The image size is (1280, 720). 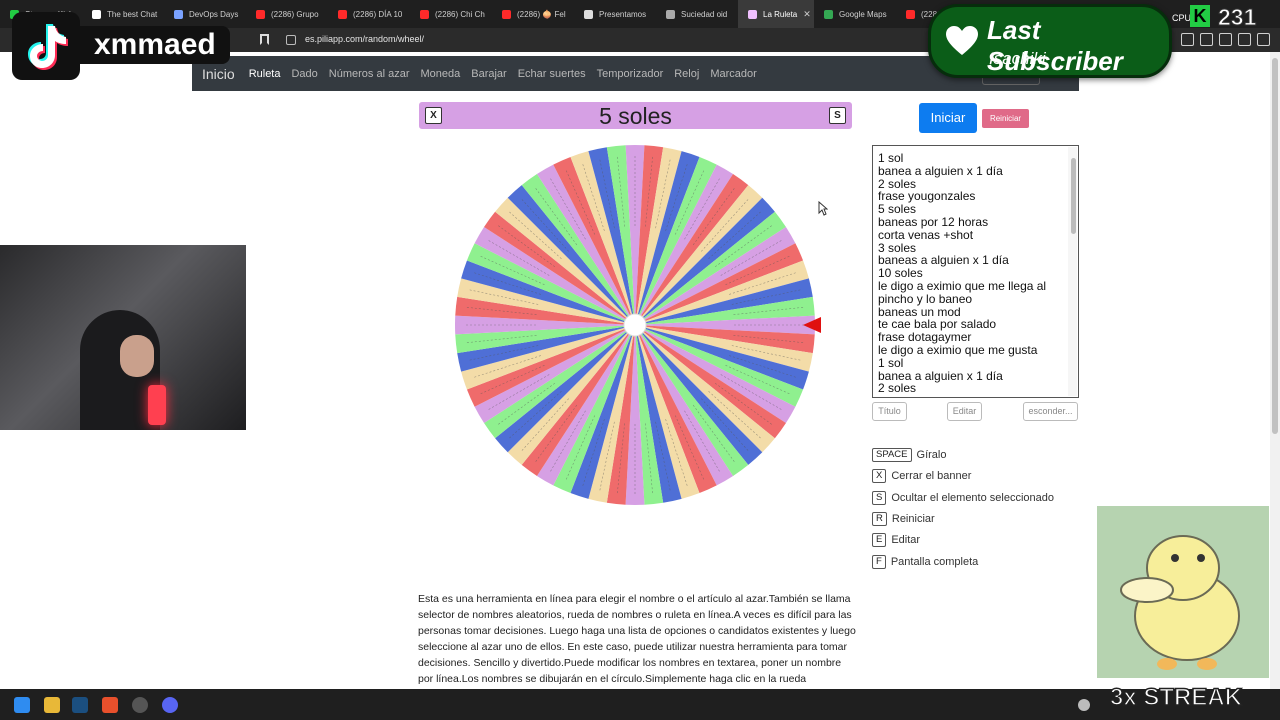 What do you see at coordinates (1275, 246) in the screenshot?
I see `page-scroll-thumb` at bounding box center [1275, 246].